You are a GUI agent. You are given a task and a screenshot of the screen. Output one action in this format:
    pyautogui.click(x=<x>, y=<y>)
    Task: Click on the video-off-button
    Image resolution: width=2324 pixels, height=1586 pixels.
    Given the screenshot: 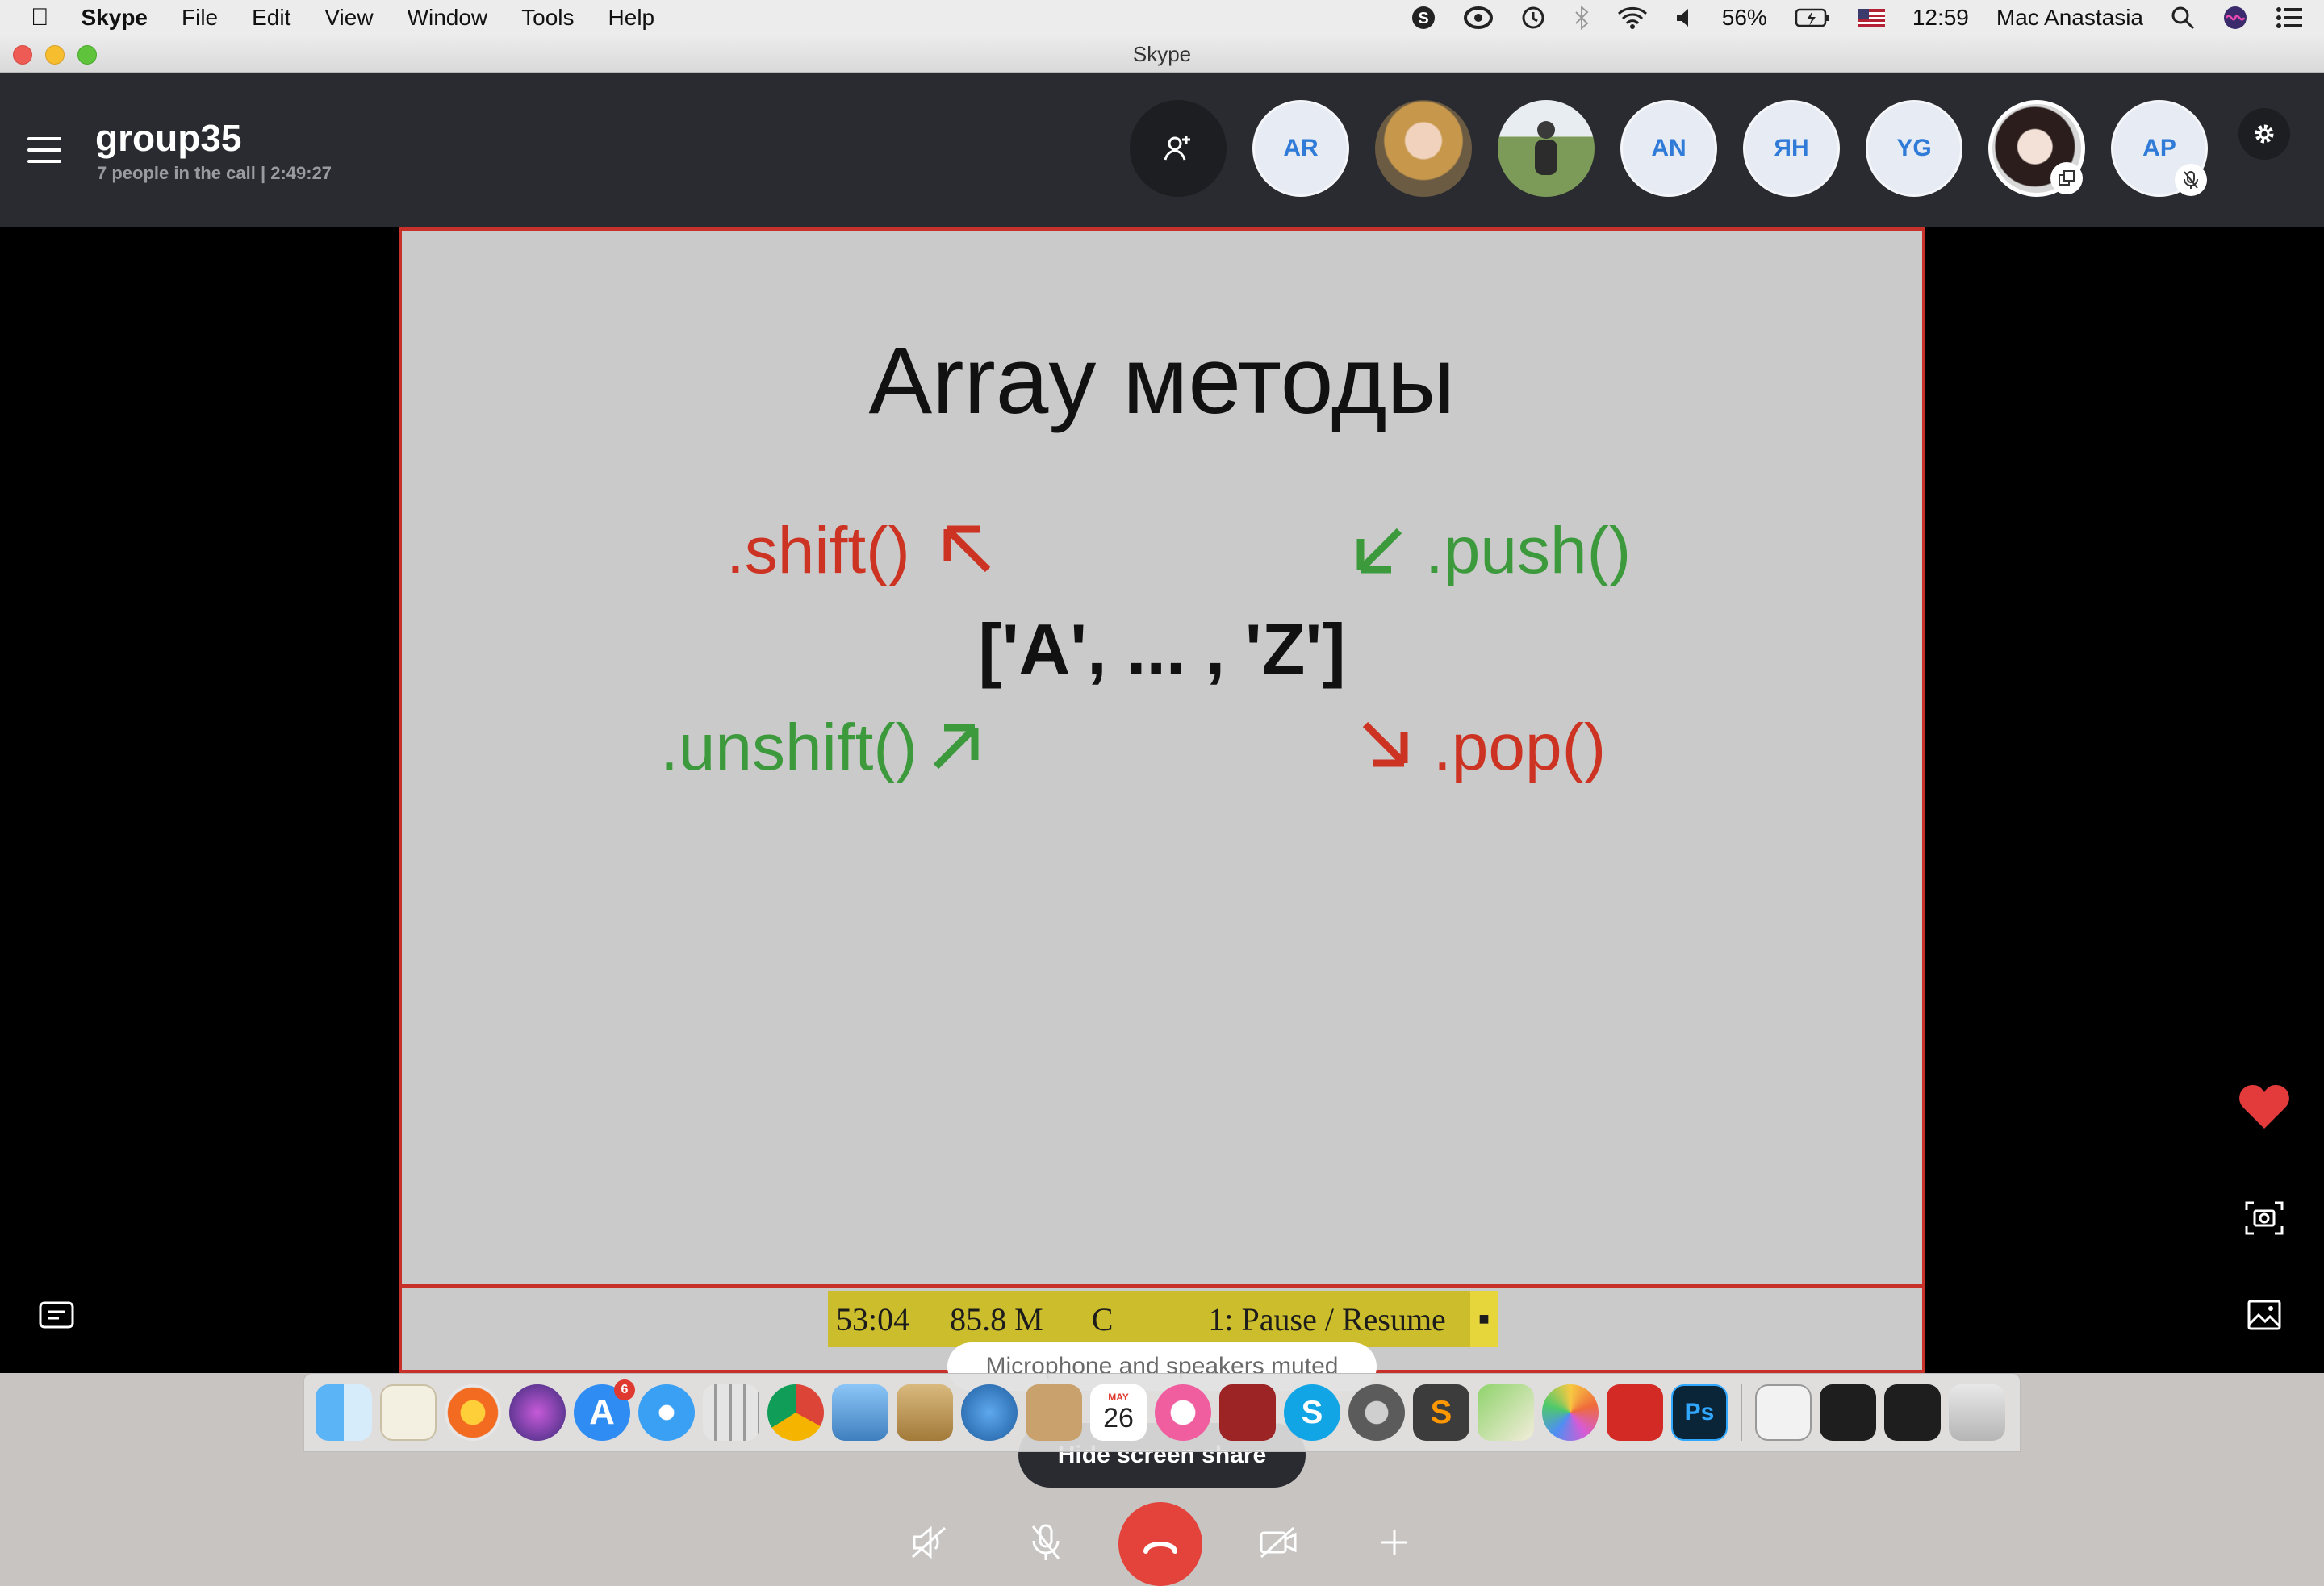 What is the action you would take?
    pyautogui.click(x=1278, y=1543)
    